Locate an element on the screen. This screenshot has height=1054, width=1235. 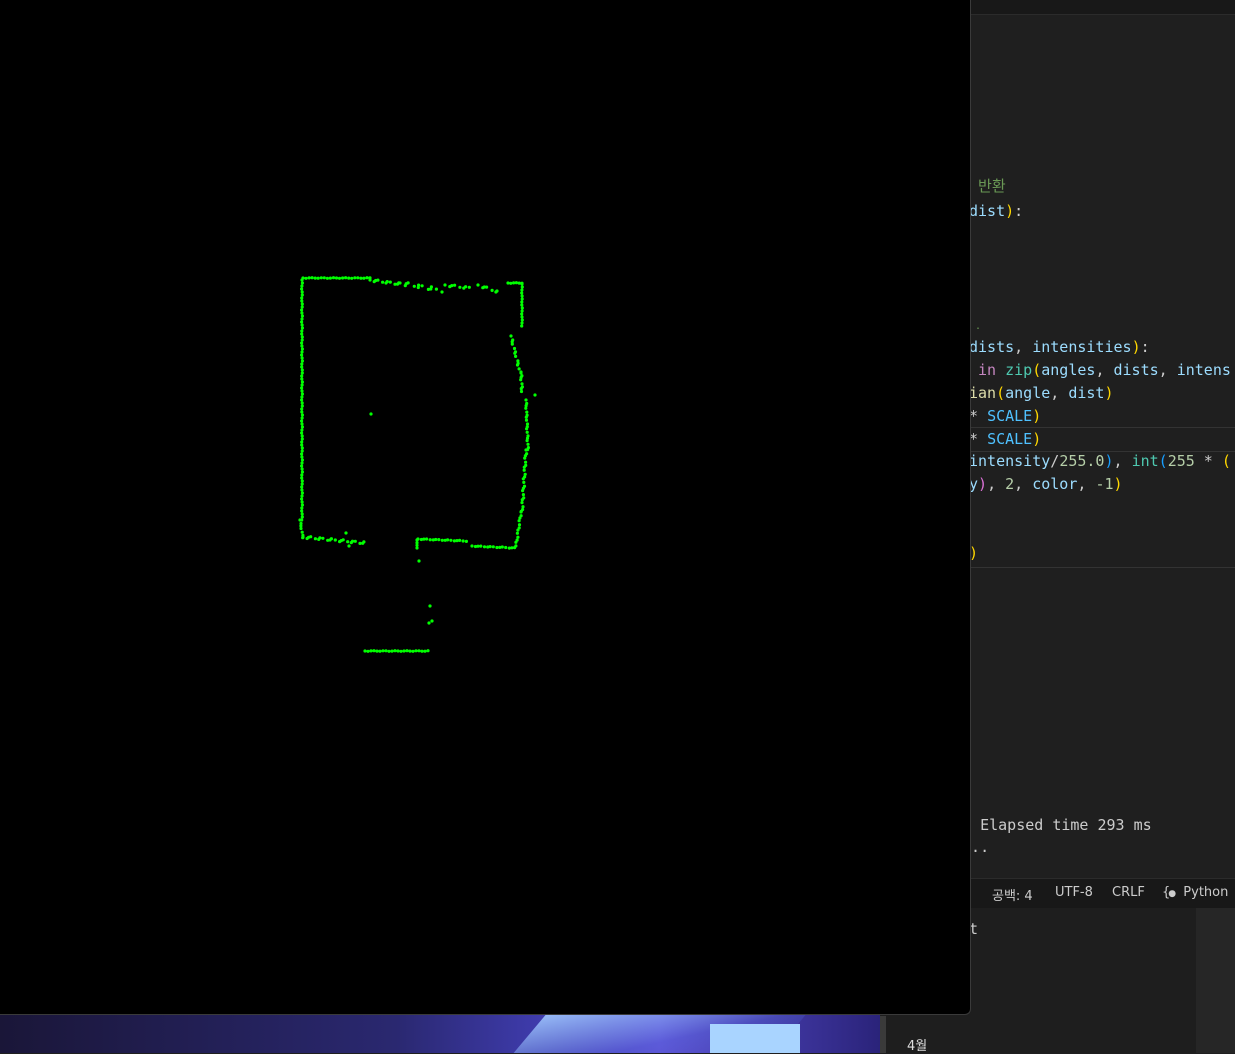
code-line-7: * SCALE) is located at coordinates (1005, 416).